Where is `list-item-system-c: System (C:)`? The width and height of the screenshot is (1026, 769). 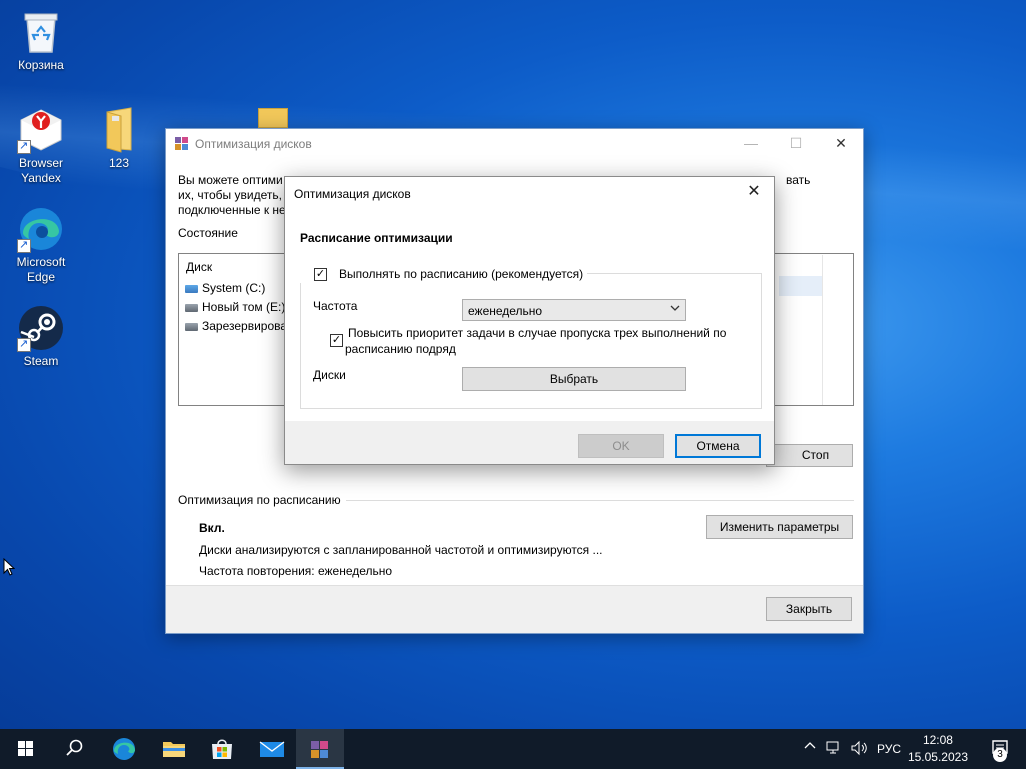
list-item-system-c: System (C:) is located at coordinates (225, 288).